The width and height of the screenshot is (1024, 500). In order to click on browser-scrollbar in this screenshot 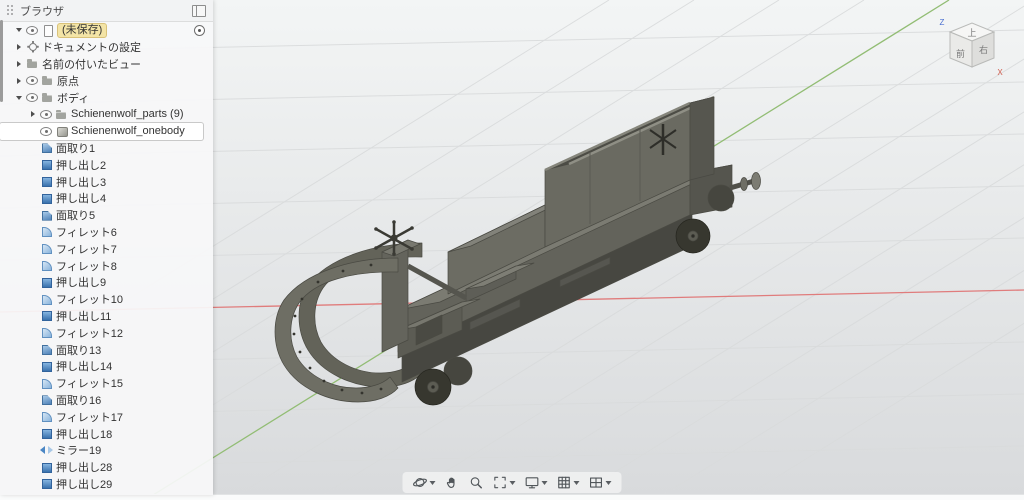, I will do `click(1, 61)`.